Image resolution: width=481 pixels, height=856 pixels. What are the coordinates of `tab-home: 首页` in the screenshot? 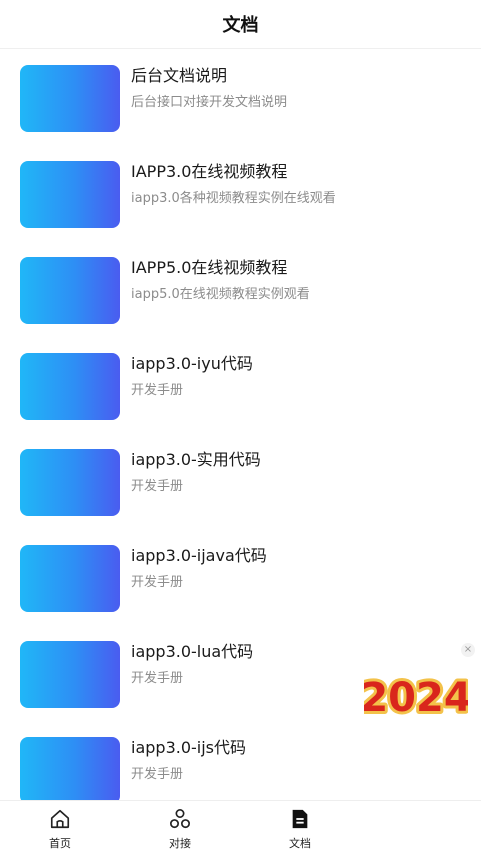 It's located at (60, 828).